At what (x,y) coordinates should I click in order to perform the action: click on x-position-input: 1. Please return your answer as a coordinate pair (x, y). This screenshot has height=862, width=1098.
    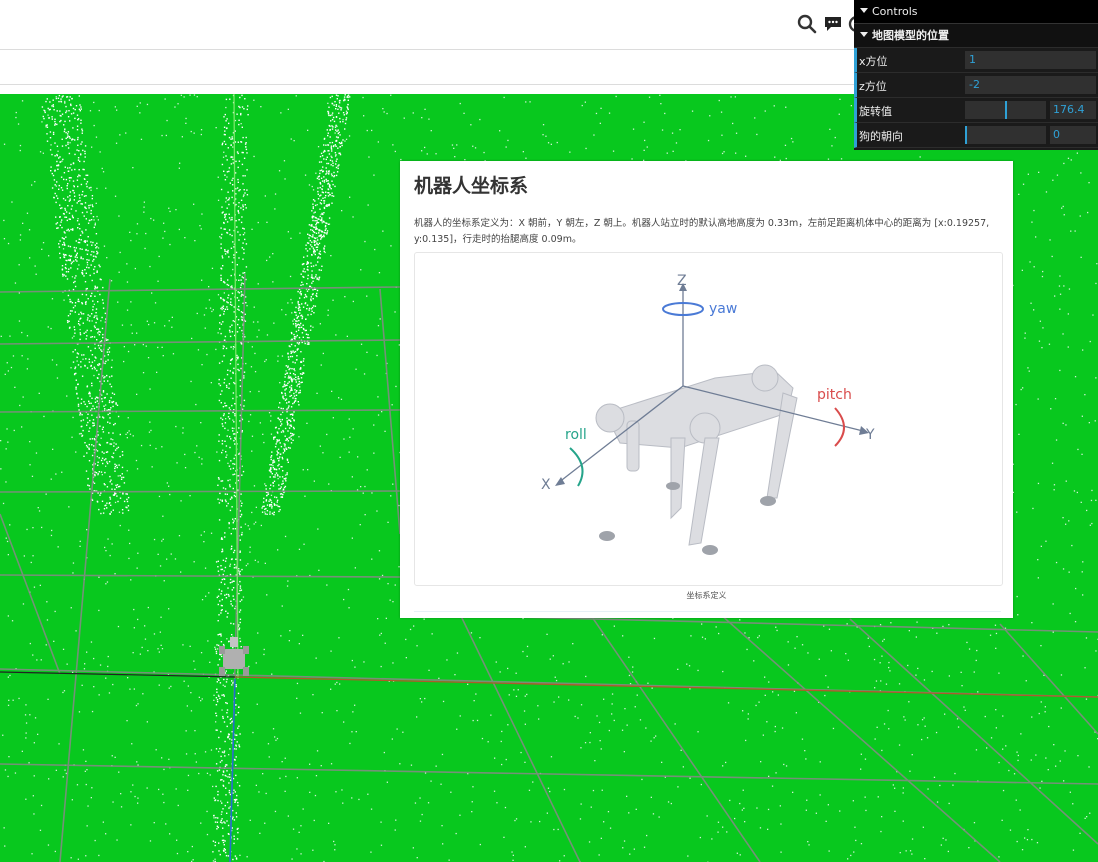
    Looking at the image, I should click on (1030, 60).